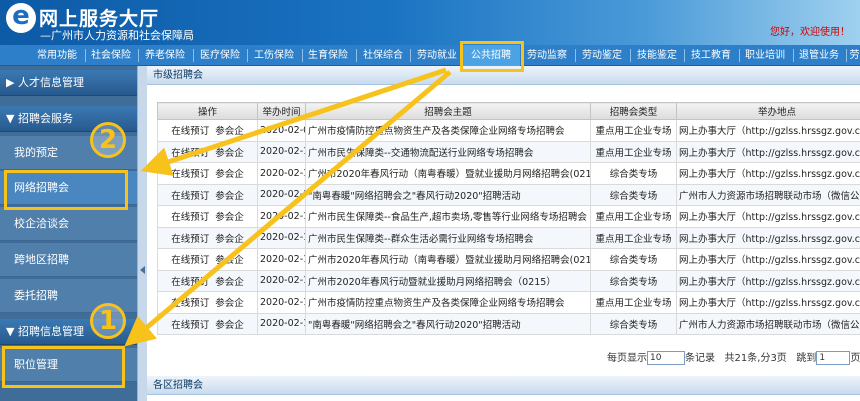 This screenshot has height=401, width=860. What do you see at coordinates (165, 55) in the screenshot?
I see `nav-pension: 养老保险` at bounding box center [165, 55].